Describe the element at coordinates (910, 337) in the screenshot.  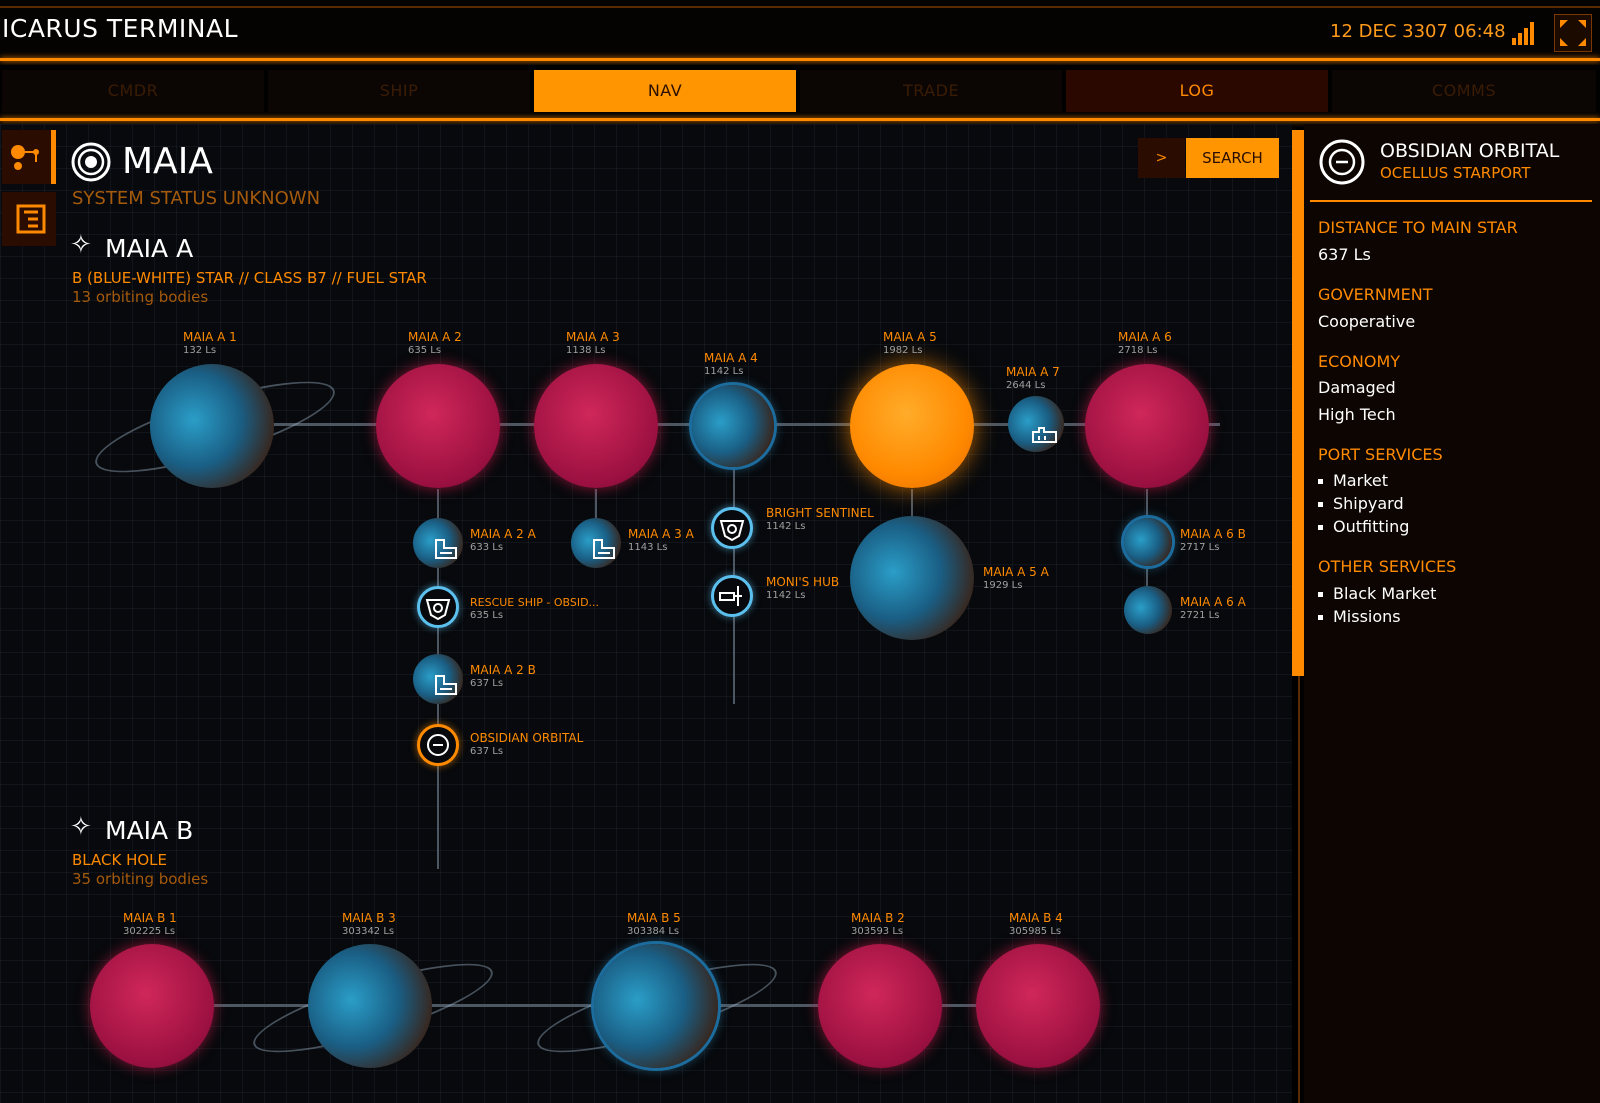
I see `body-name: MAIA A 5` at that location.